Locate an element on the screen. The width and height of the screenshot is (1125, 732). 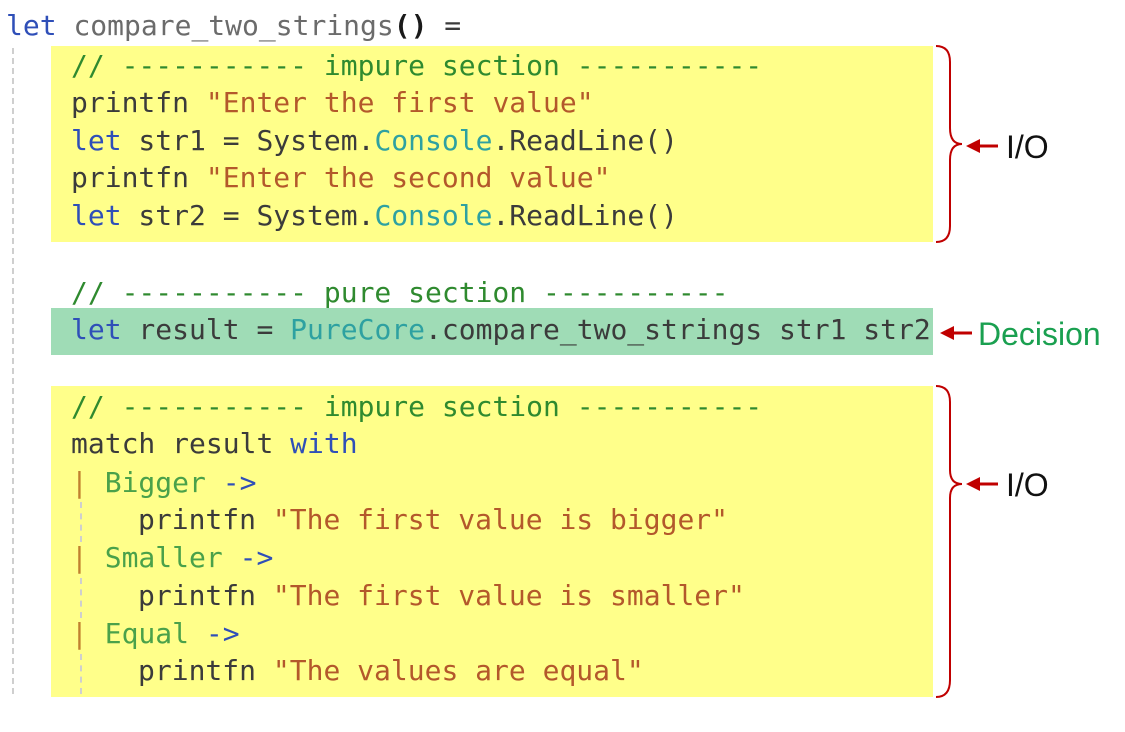
label-io-bottom: I/O is located at coordinates (1027, 485).